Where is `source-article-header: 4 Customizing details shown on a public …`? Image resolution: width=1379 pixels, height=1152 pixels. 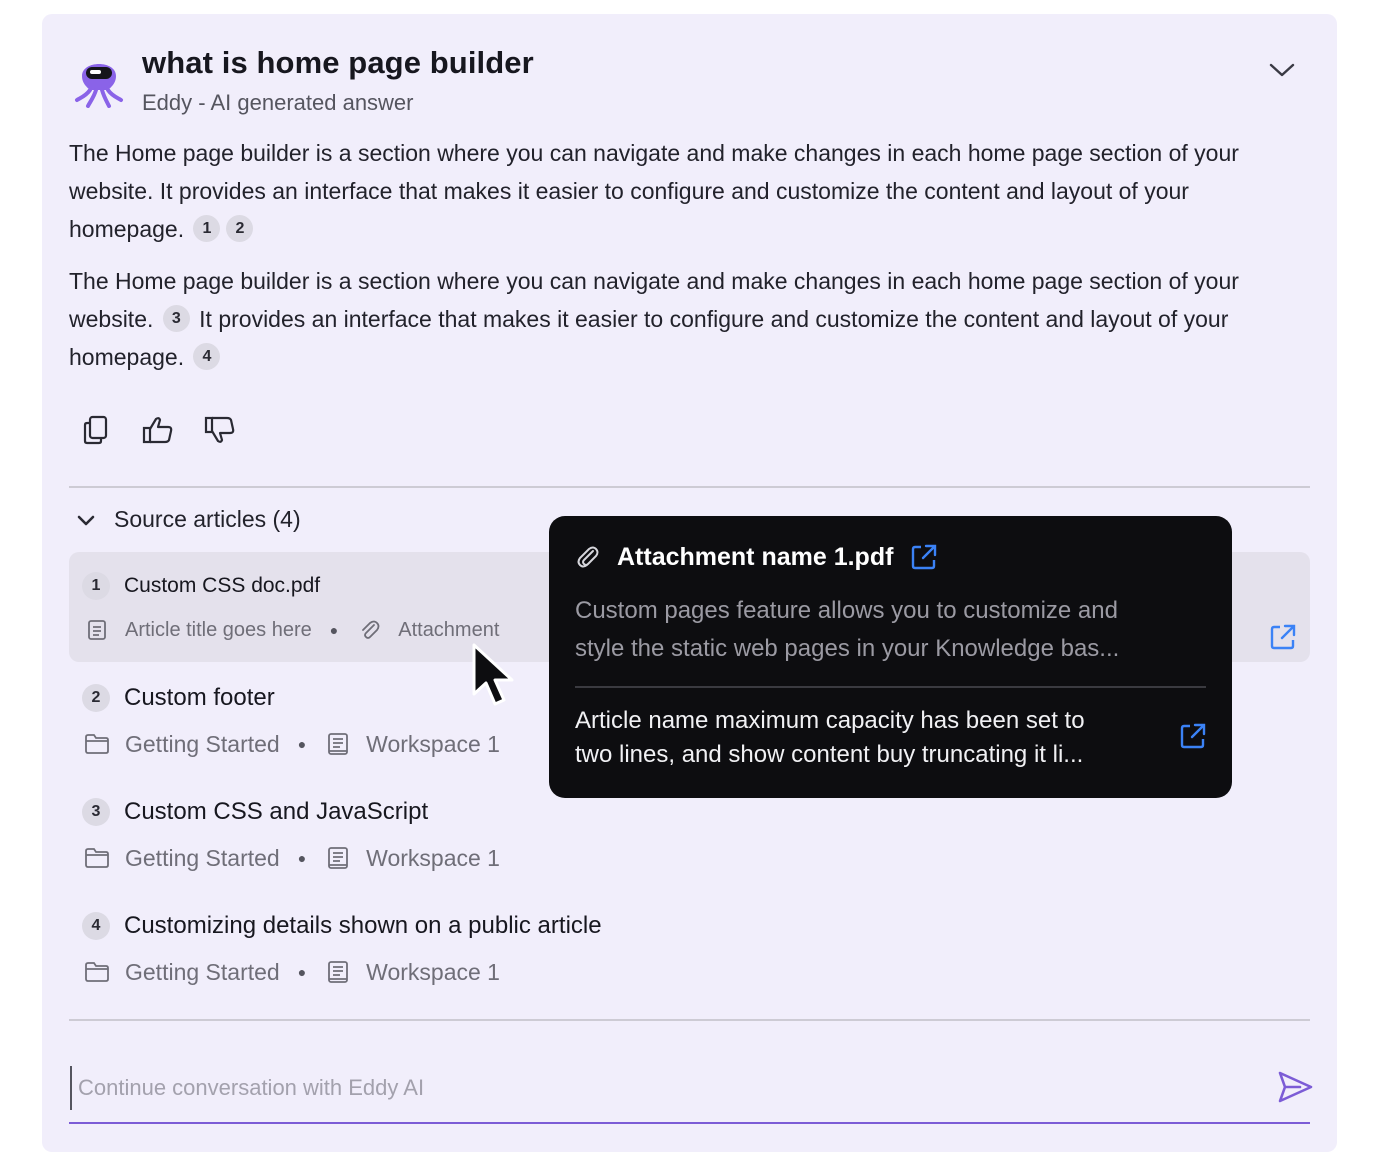
source-article-header: 4 Customizing details shown on a public … is located at coordinates (342, 926).